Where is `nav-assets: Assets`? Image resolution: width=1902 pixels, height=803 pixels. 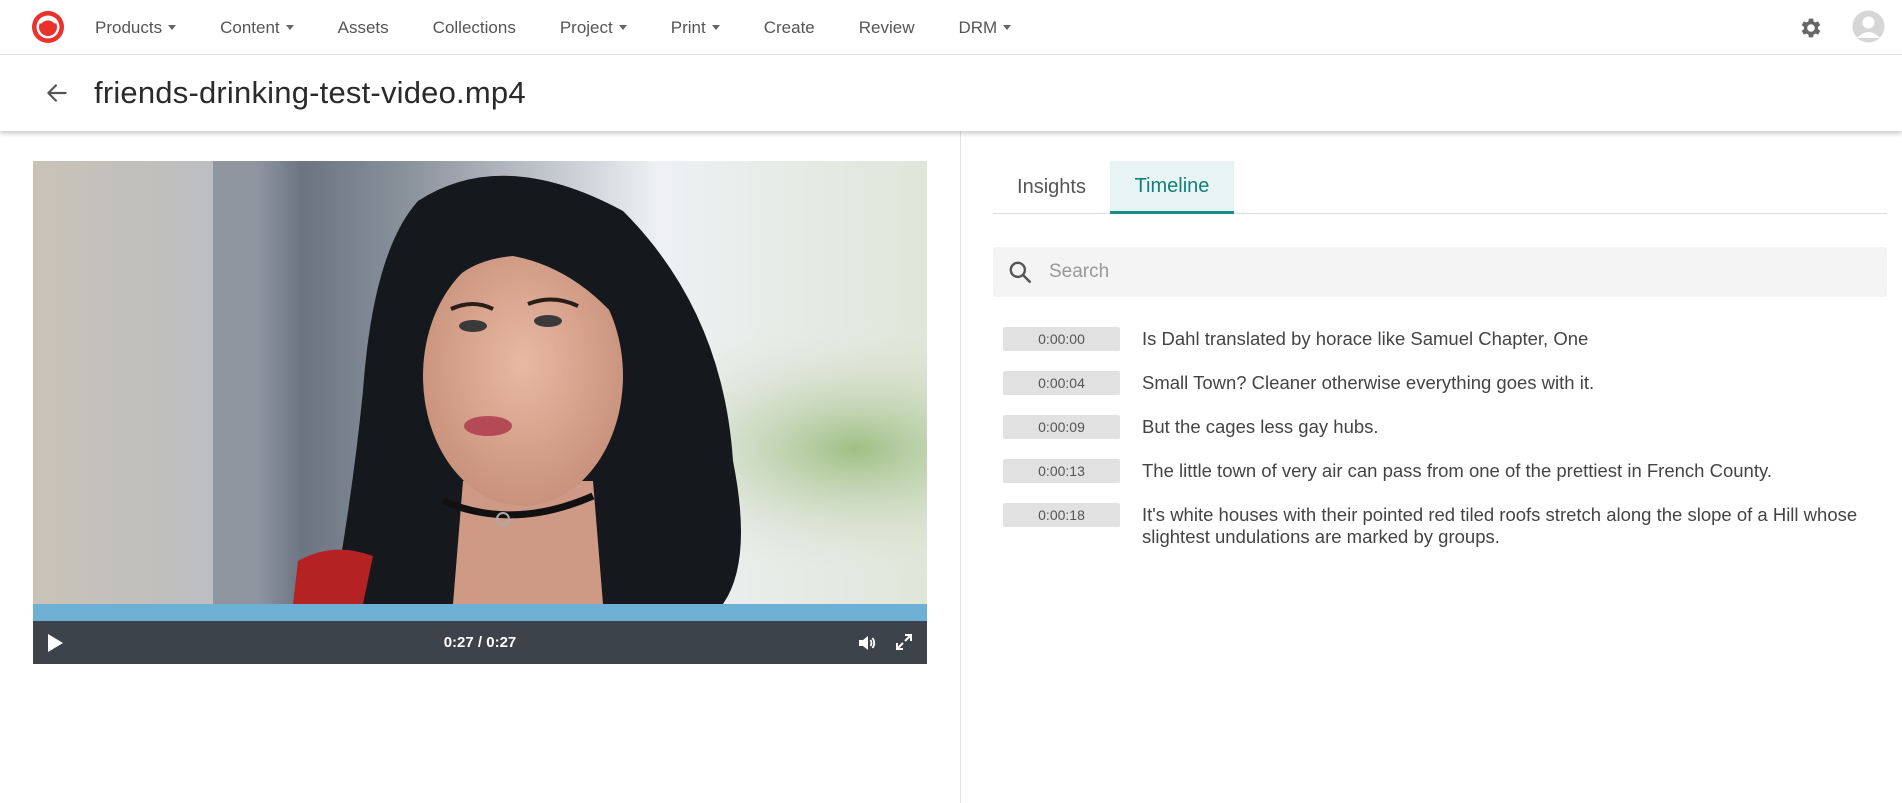
nav-assets: Assets is located at coordinates (363, 28).